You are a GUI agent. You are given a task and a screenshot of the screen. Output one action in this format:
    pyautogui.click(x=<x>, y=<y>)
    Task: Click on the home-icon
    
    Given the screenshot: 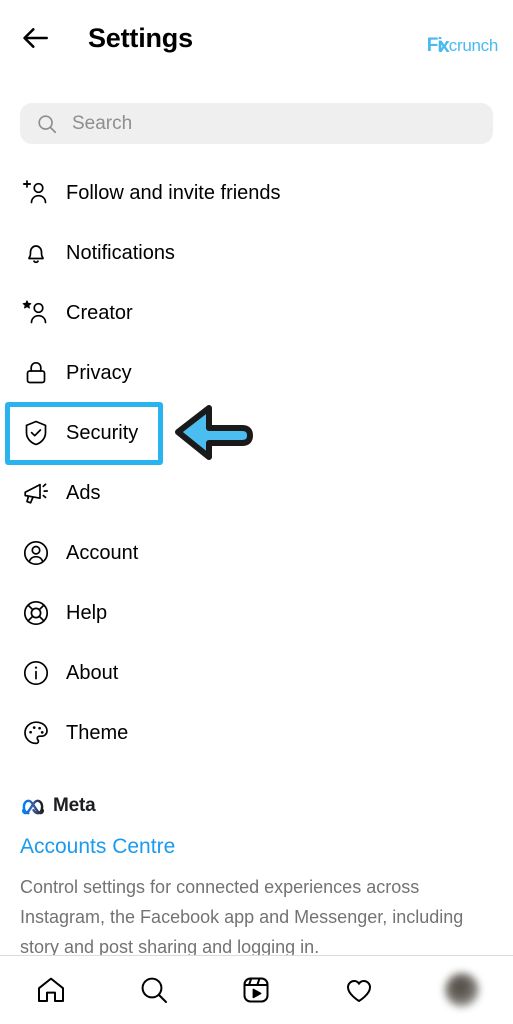 What is the action you would take?
    pyautogui.click(x=51, y=989)
    